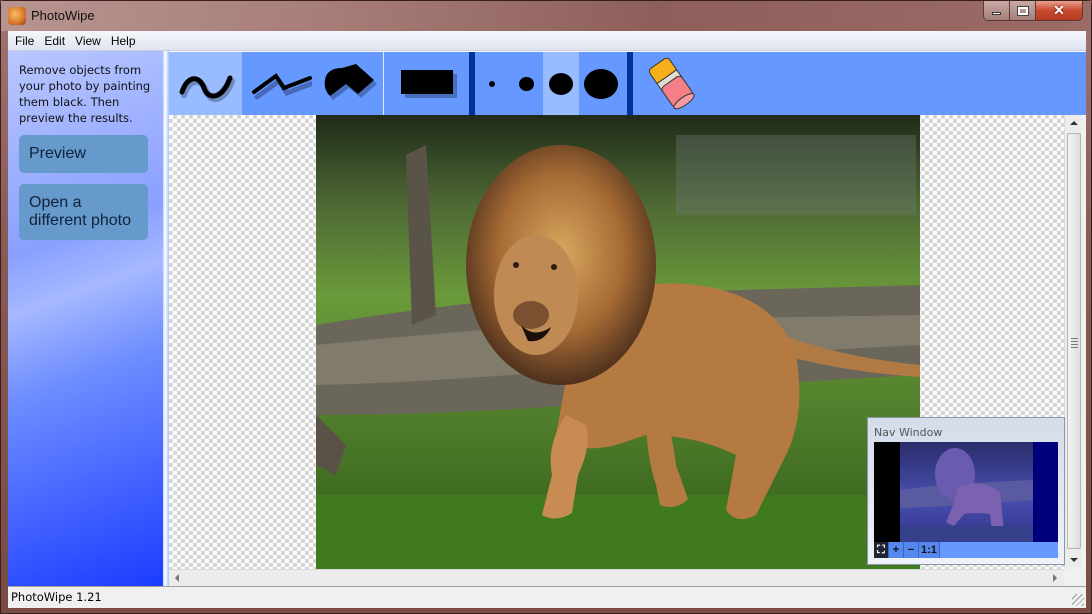  What do you see at coordinates (177, 578) in the screenshot?
I see `scroll-left-icon` at bounding box center [177, 578].